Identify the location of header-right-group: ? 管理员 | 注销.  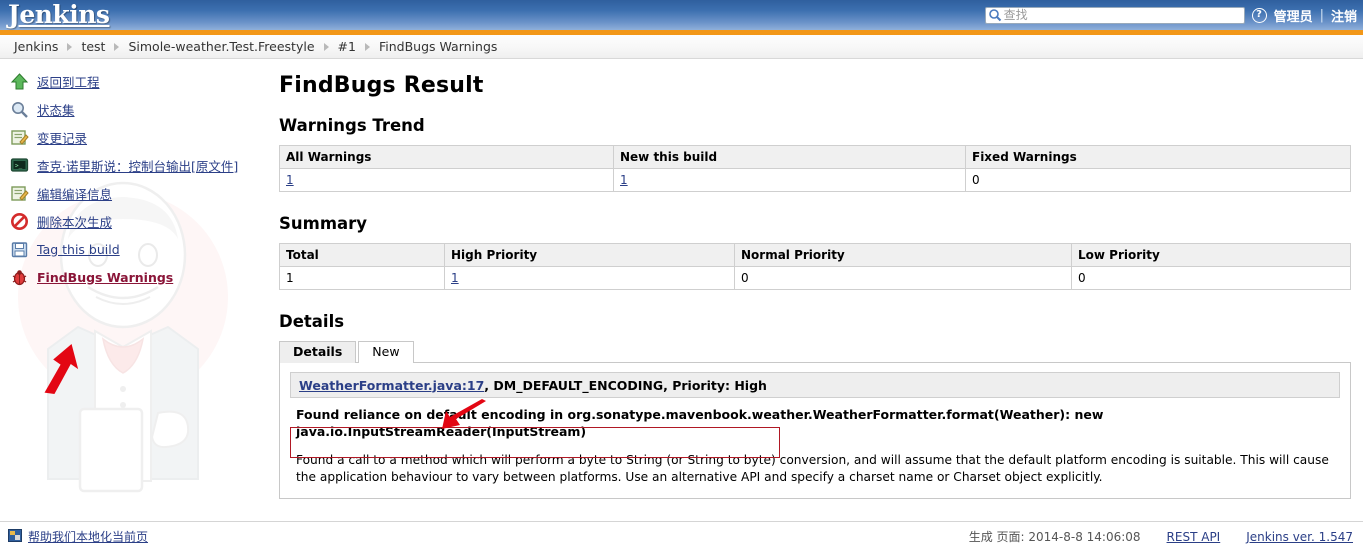
(1170, 15).